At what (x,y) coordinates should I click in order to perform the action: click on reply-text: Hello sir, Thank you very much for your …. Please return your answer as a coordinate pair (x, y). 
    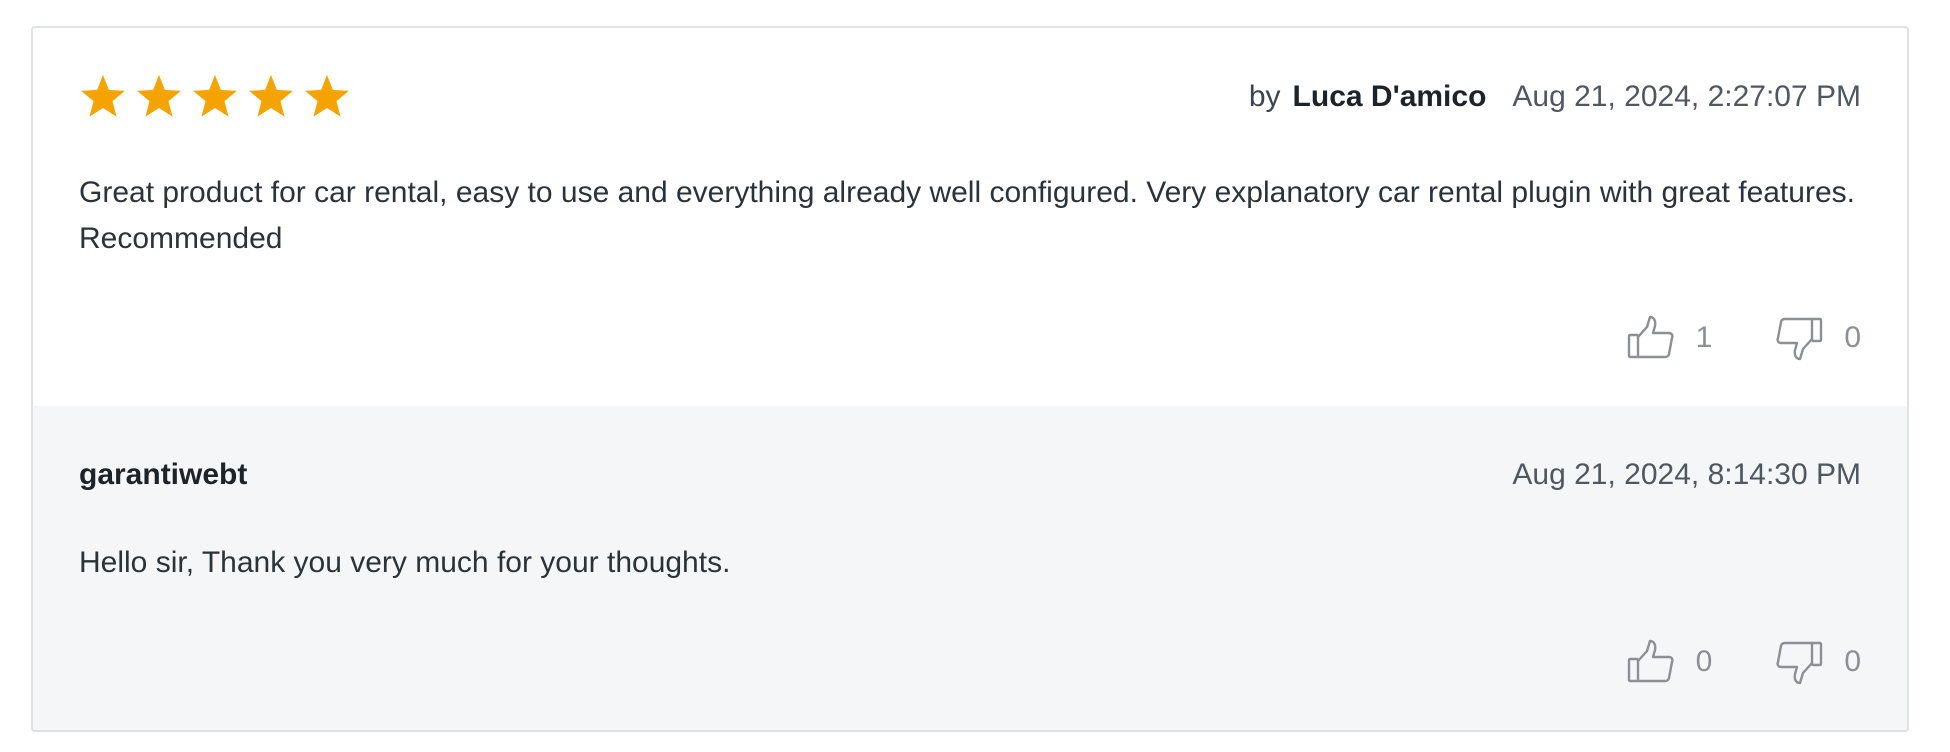
    Looking at the image, I should click on (405, 562).